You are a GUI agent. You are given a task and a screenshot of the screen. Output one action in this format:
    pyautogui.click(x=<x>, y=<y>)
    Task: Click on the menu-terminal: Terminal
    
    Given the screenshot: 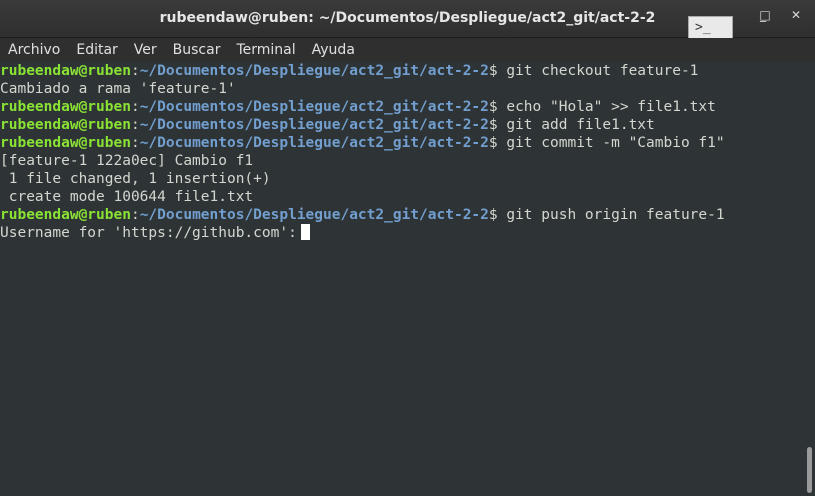 What is the action you would take?
    pyautogui.click(x=265, y=50)
    